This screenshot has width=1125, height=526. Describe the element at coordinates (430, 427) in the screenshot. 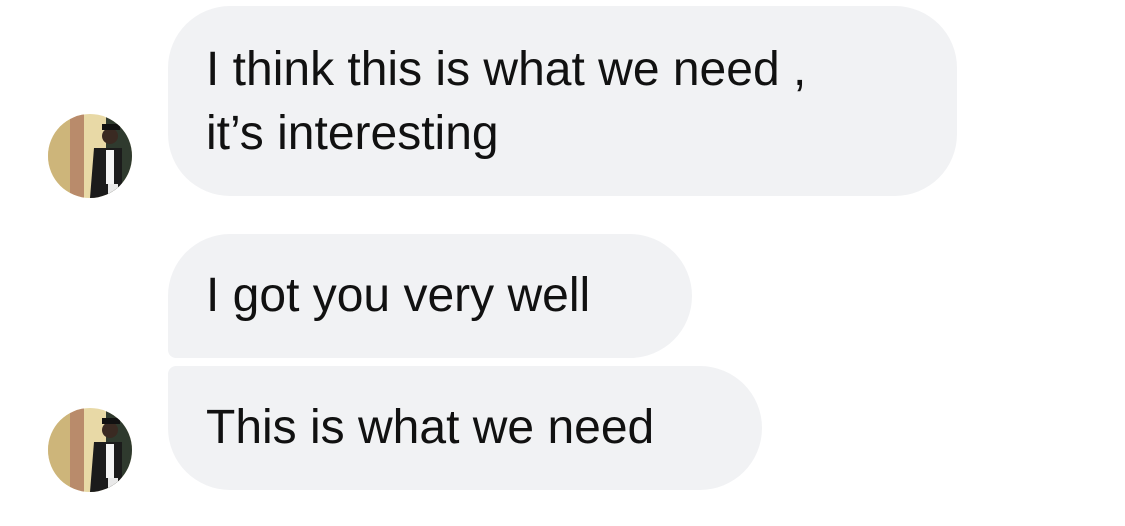

I see `message-text: This is what we need` at that location.